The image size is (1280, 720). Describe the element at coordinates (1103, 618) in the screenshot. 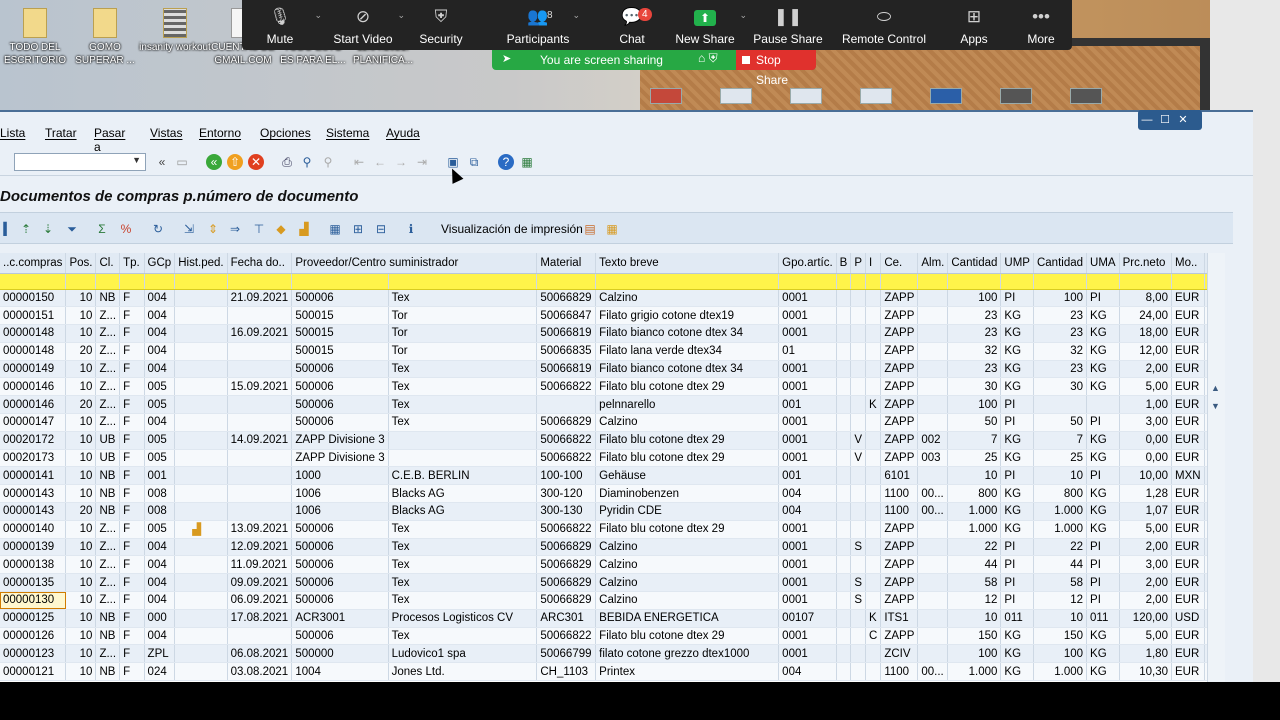

I see `table-cell: 011` at that location.